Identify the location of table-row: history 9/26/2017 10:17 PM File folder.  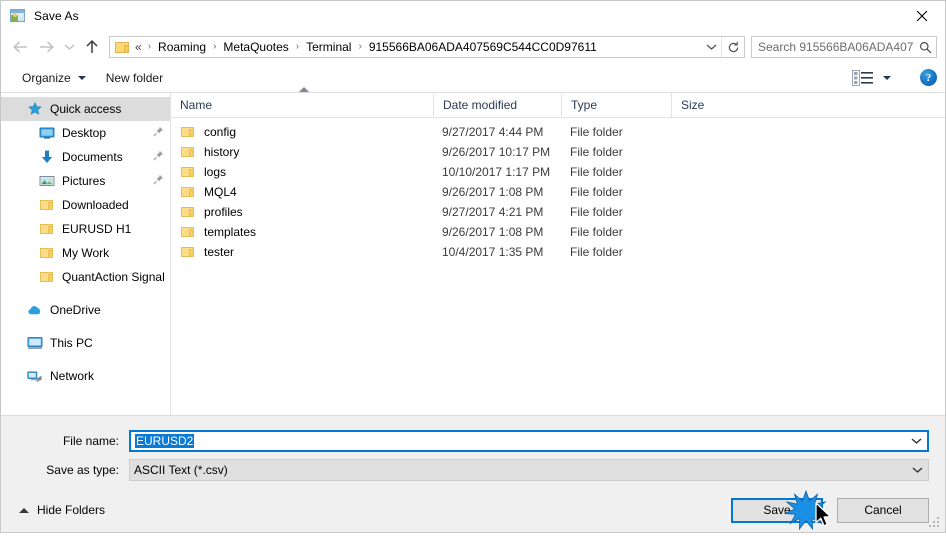
(558, 152).